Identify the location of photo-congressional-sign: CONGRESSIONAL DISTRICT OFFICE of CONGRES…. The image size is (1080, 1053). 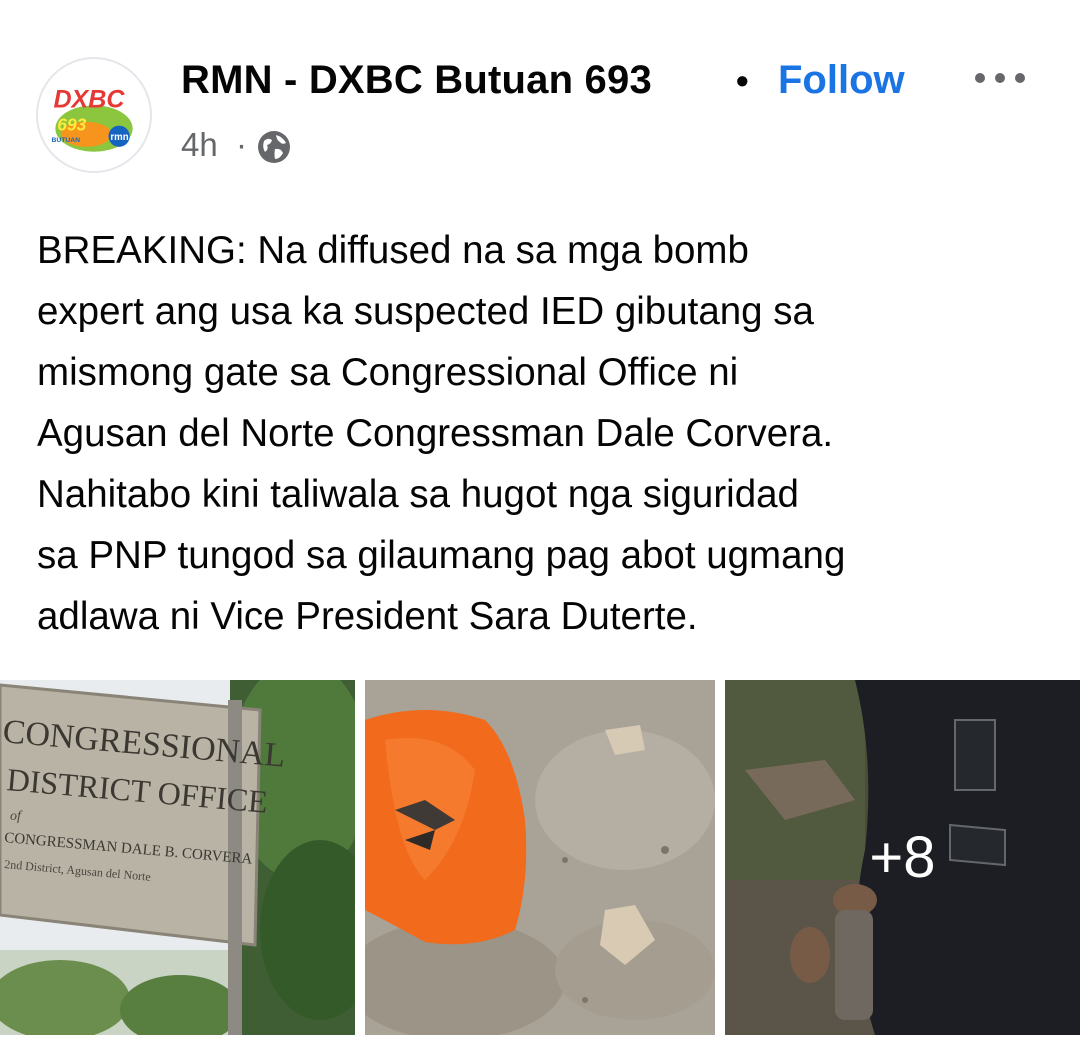
(177, 857).